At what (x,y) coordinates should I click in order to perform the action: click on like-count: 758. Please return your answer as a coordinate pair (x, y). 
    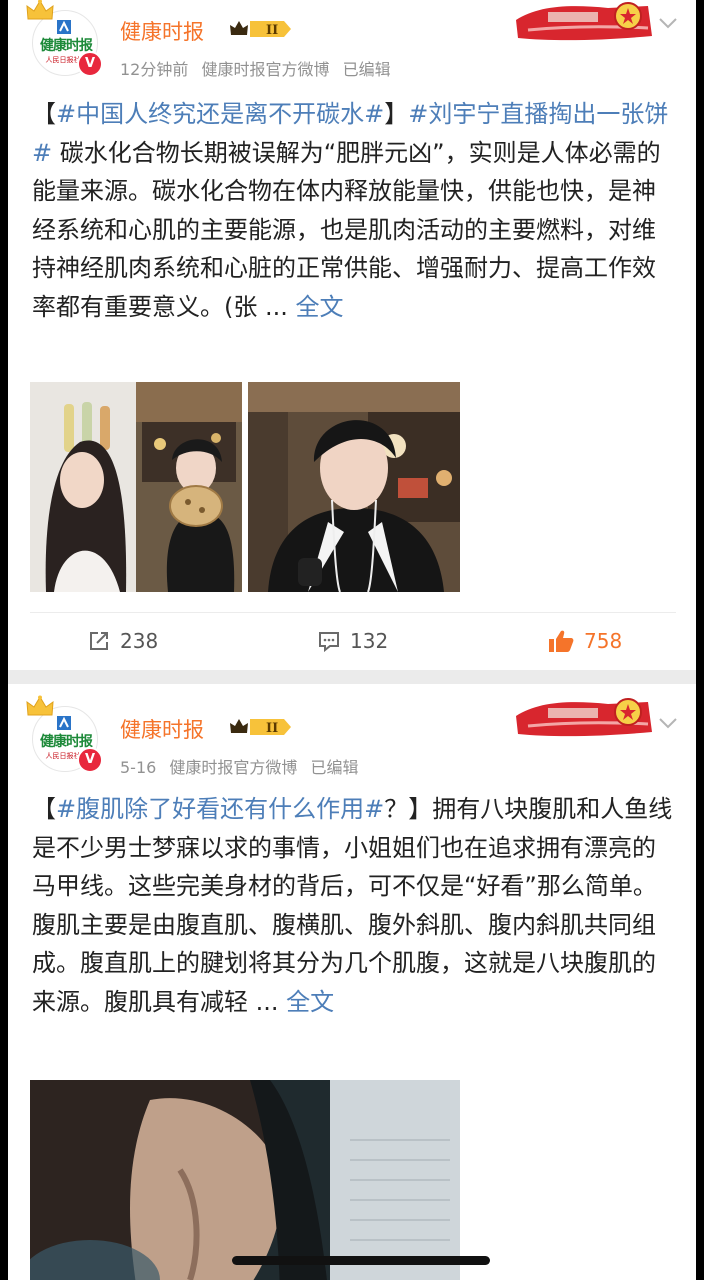
    Looking at the image, I should click on (603, 641).